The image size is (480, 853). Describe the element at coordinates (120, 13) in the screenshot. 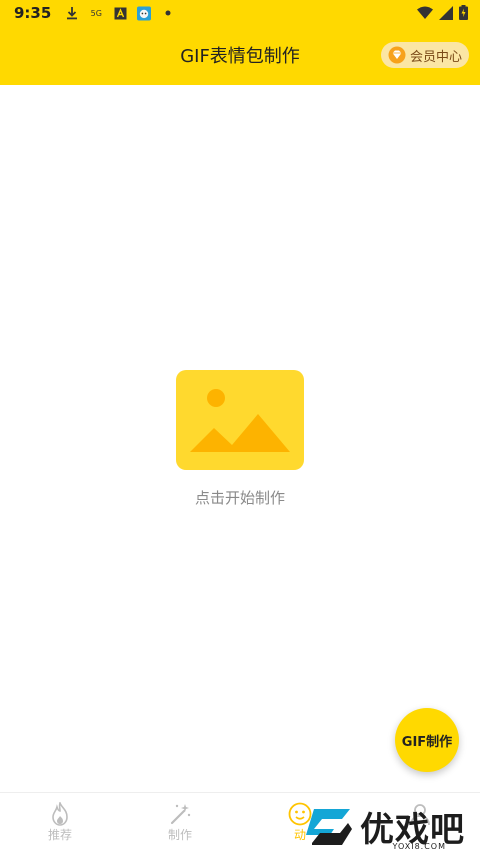

I see `app-a-icon` at that location.